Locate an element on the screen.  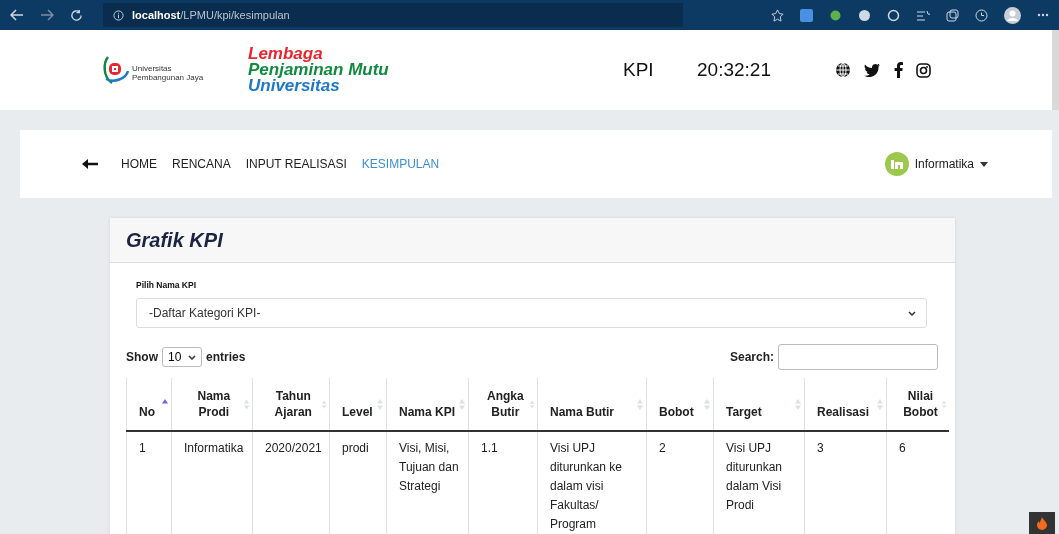
nav-link: HOME is located at coordinates (139, 164).